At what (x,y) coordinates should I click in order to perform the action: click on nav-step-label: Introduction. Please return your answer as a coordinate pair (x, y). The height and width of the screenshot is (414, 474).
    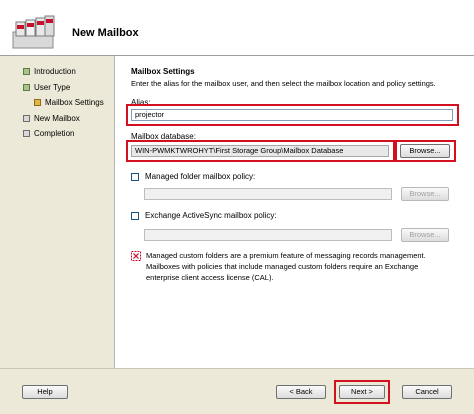
    Looking at the image, I should click on (55, 71).